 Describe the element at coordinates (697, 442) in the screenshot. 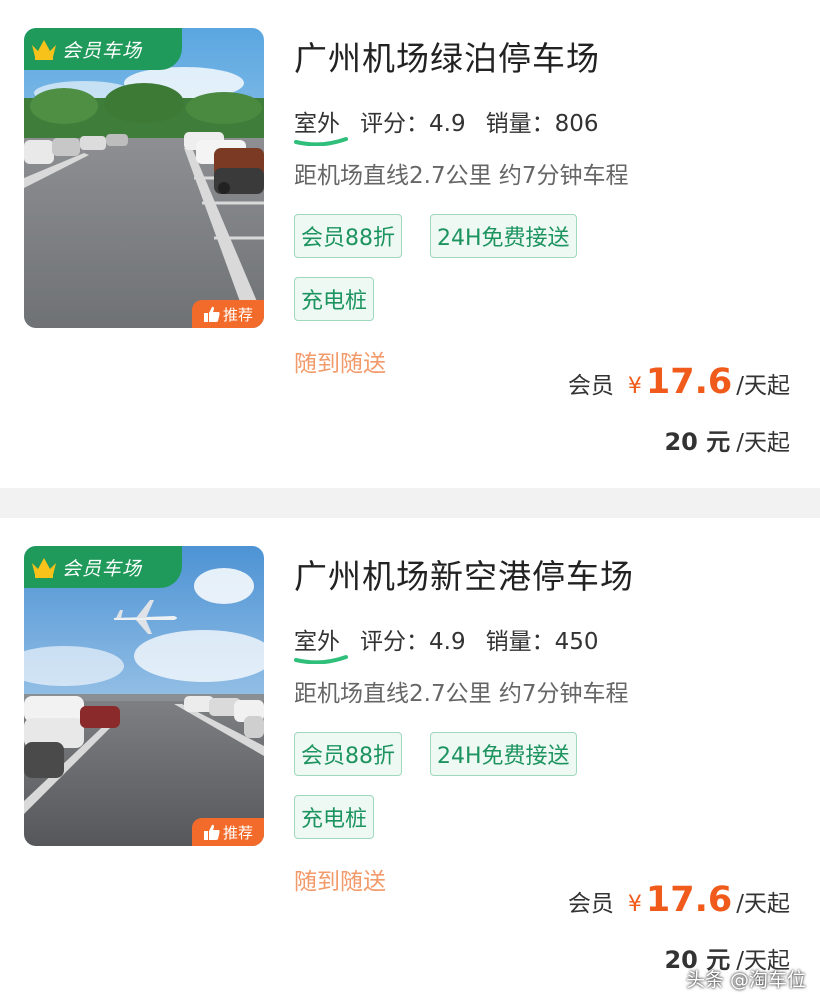

I see `original-price-value: 20 元` at that location.